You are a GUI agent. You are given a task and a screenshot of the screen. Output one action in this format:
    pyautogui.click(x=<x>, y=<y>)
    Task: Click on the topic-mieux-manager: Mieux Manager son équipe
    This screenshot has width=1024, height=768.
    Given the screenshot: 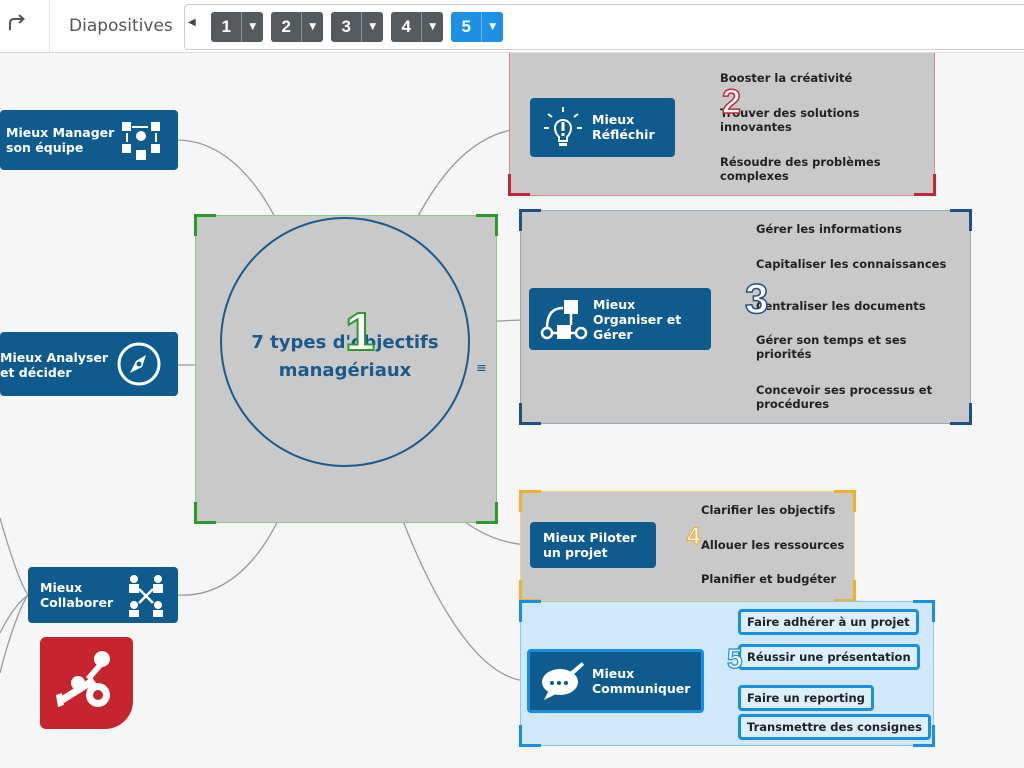 What is the action you would take?
    pyautogui.click(x=89, y=140)
    